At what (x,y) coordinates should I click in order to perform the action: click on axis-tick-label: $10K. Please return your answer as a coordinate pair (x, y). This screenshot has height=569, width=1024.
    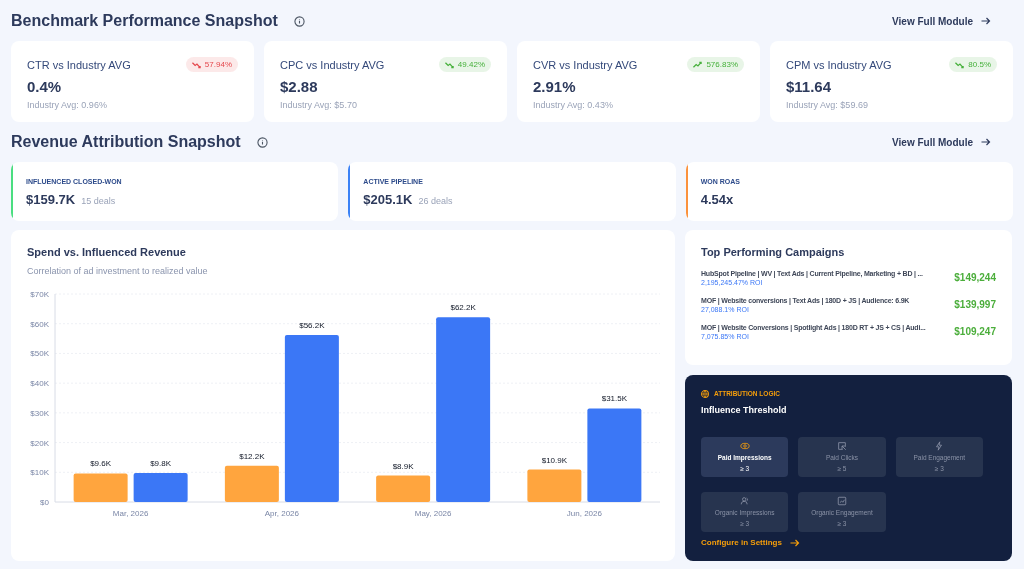
    Looking at the image, I should click on (39, 473).